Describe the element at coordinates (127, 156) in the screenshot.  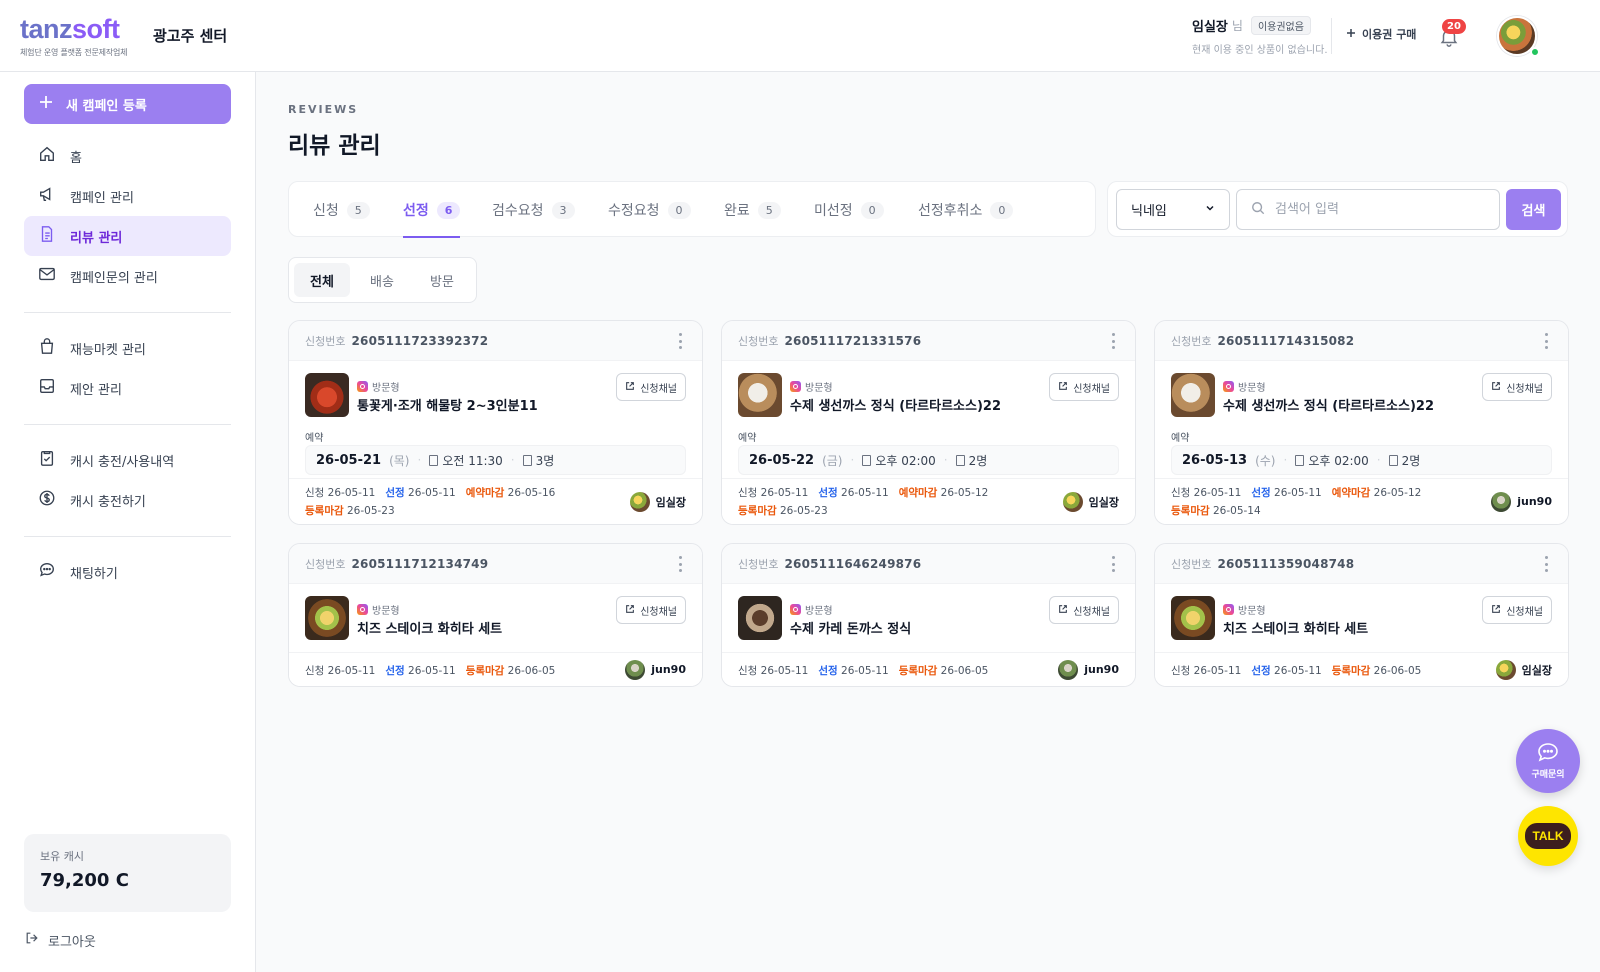
I see `sidebar-item-home: 홈` at that location.